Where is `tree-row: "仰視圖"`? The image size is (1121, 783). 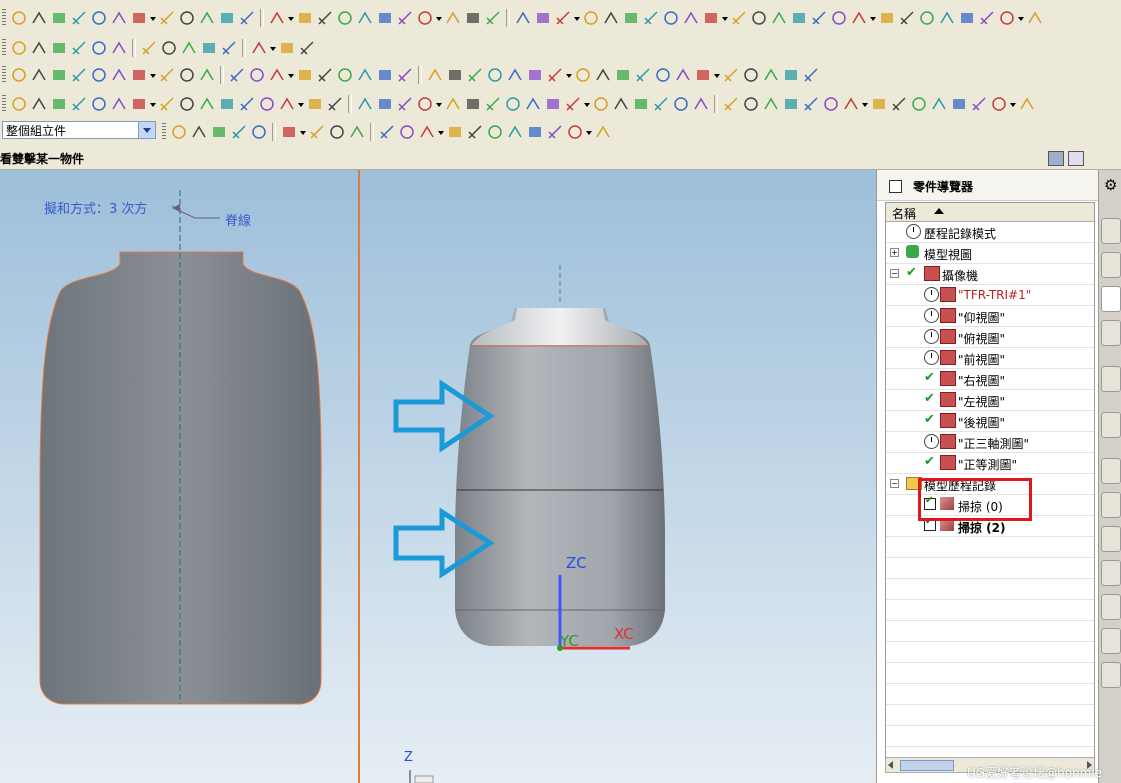 tree-row: "仰視圖" is located at coordinates (990, 316).